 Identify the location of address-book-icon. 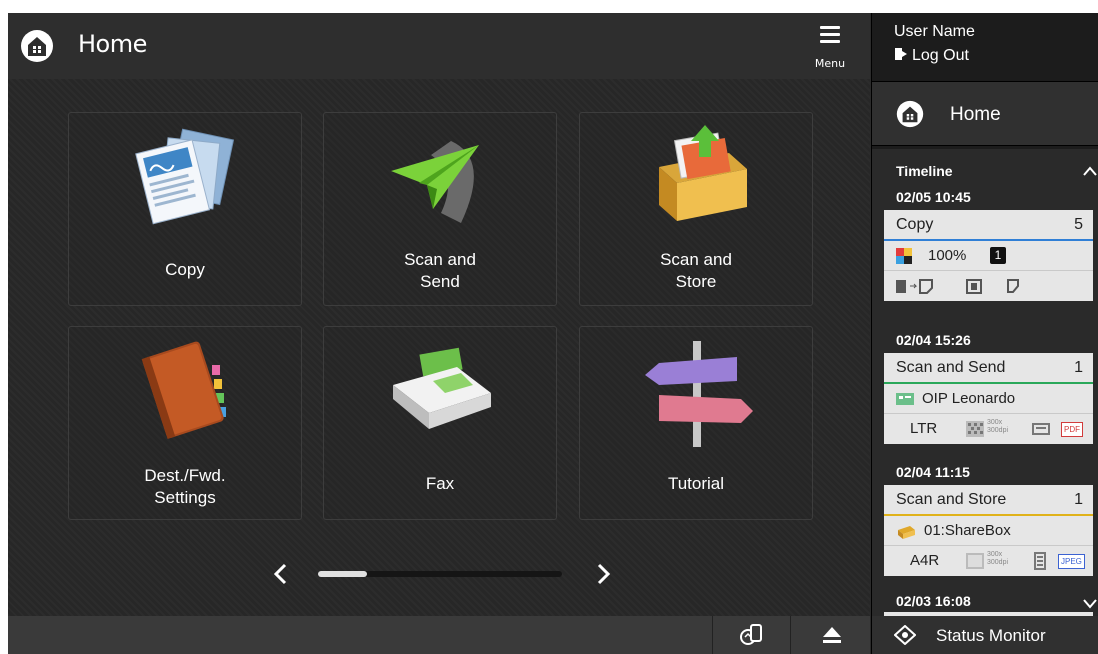
(183, 390).